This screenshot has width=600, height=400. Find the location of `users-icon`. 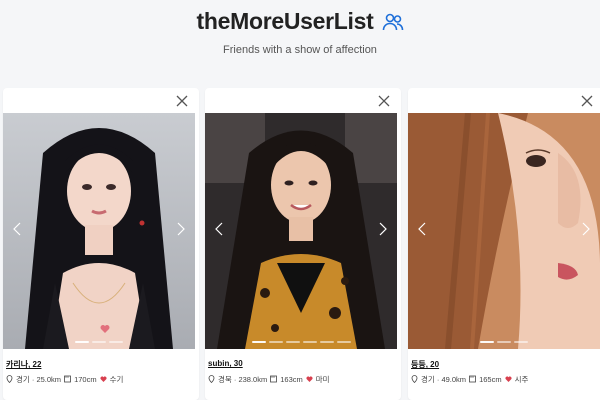

users-icon is located at coordinates (393, 22).